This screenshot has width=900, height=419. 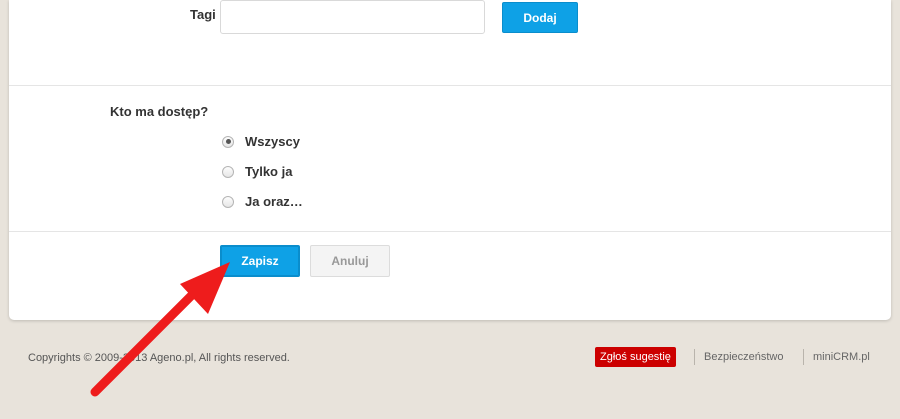 What do you see at coordinates (744, 357) in the screenshot?
I see `security-link: Bezpieczeństwo` at bounding box center [744, 357].